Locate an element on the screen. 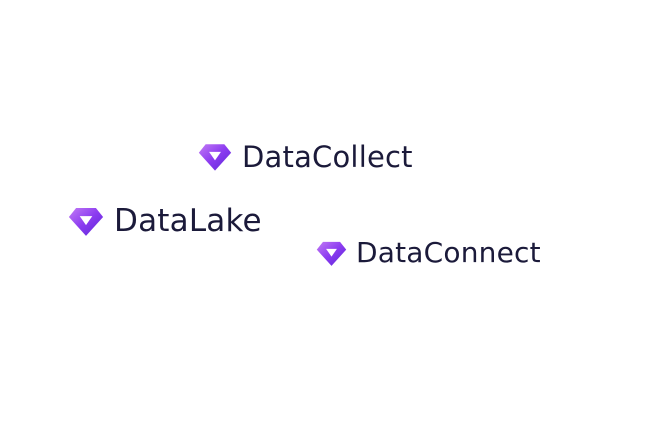 This screenshot has height=429, width=668. datalake-logo: DataLake is located at coordinates (165, 221).